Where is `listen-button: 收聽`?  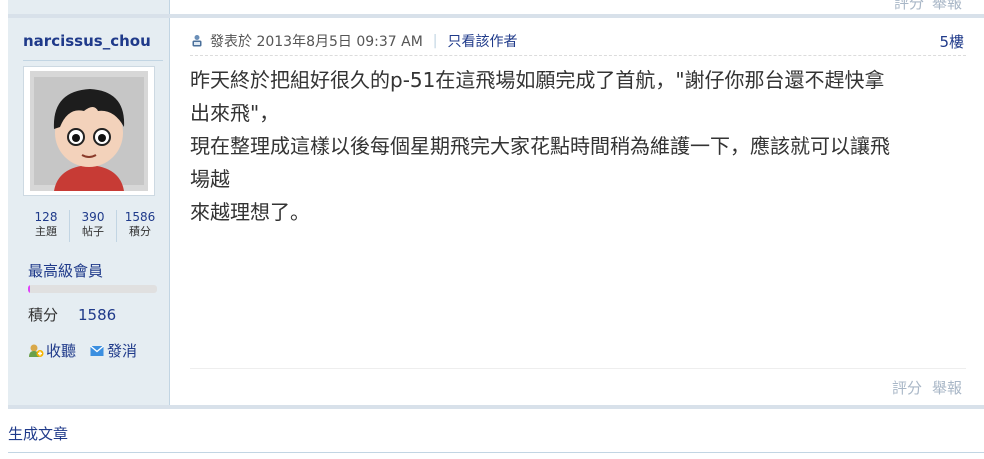
listen-button: 收聽 is located at coordinates (52, 350).